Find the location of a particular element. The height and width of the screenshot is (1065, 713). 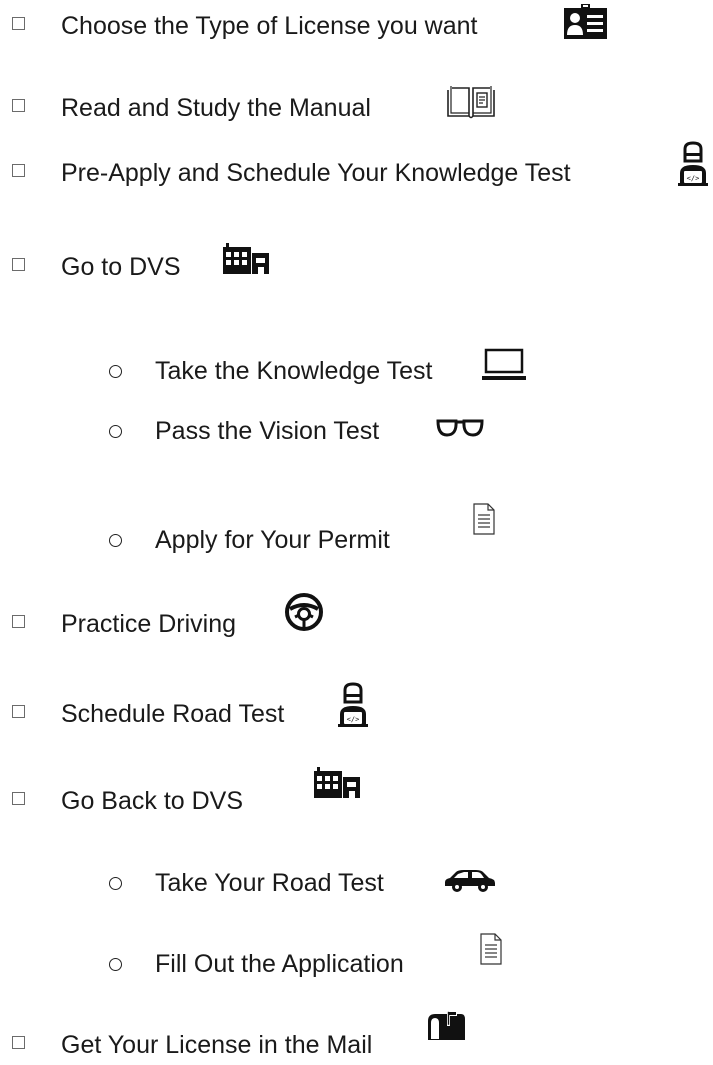

sub-item-label: Pass the Vision Test is located at coordinates (267, 431).